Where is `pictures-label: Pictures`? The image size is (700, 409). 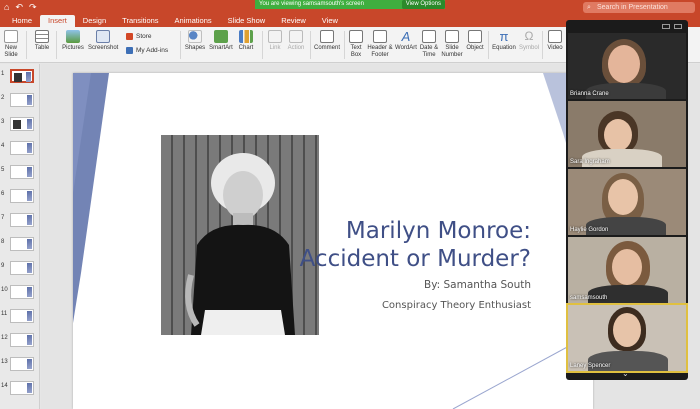 pictures-label: Pictures is located at coordinates (73, 48).